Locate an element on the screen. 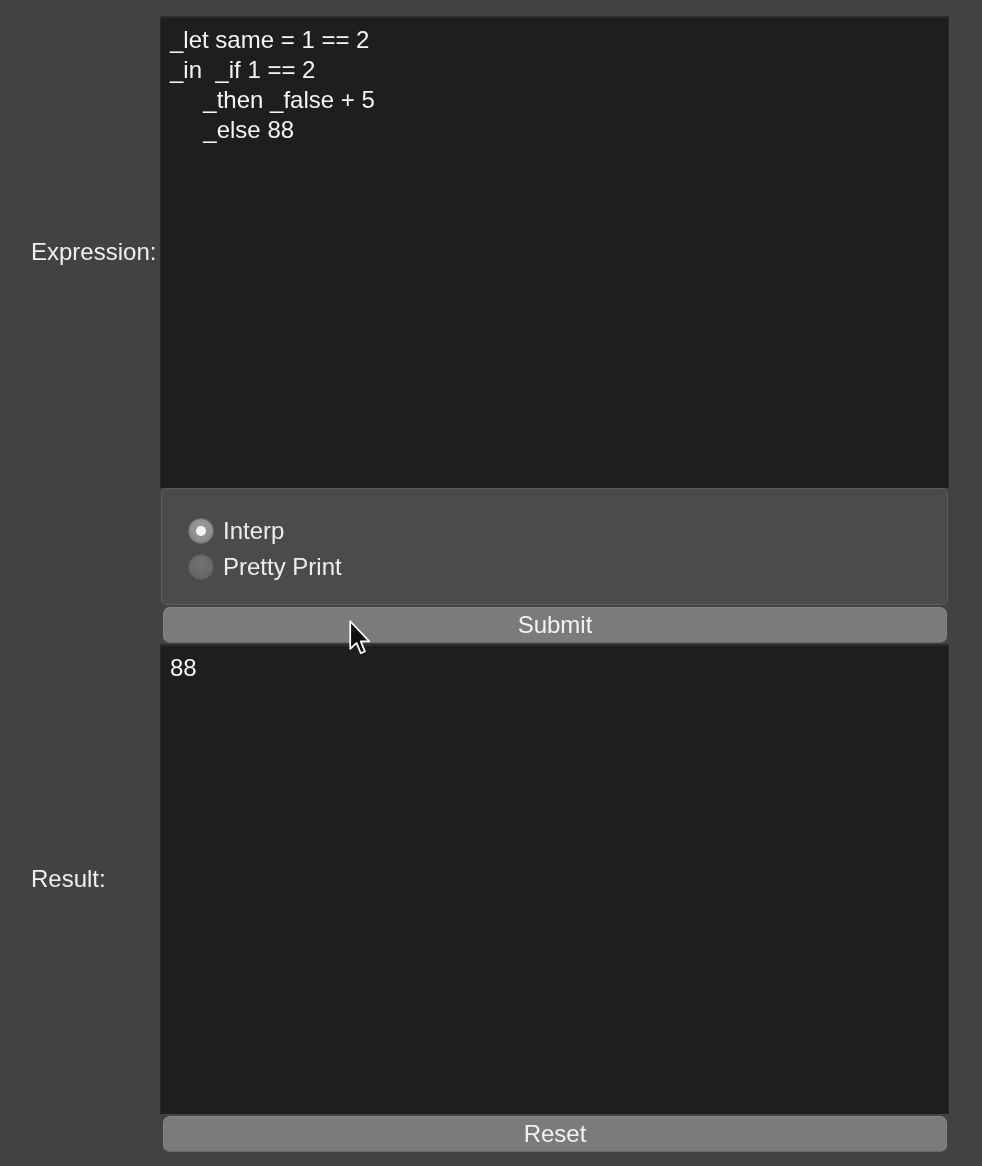 This screenshot has width=982, height=1166. mouse-pointer-icon is located at coordinates (360, 637).